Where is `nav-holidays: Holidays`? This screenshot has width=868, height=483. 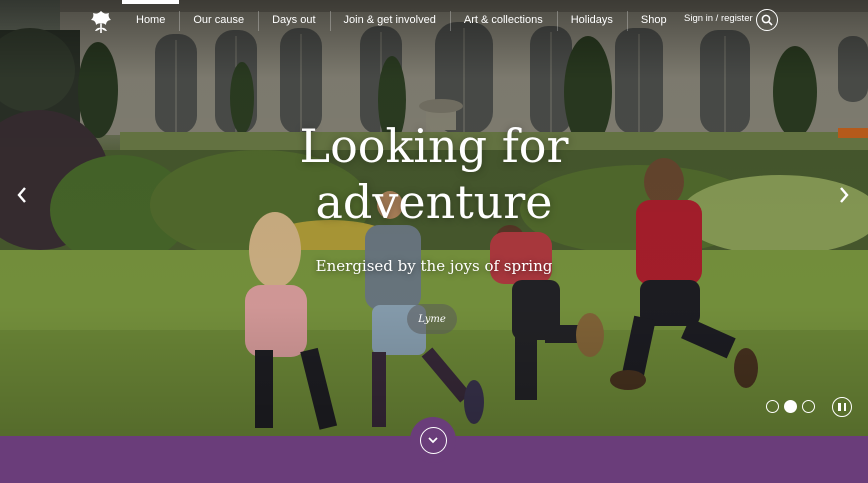
nav-holidays: Holidays is located at coordinates (591, 20).